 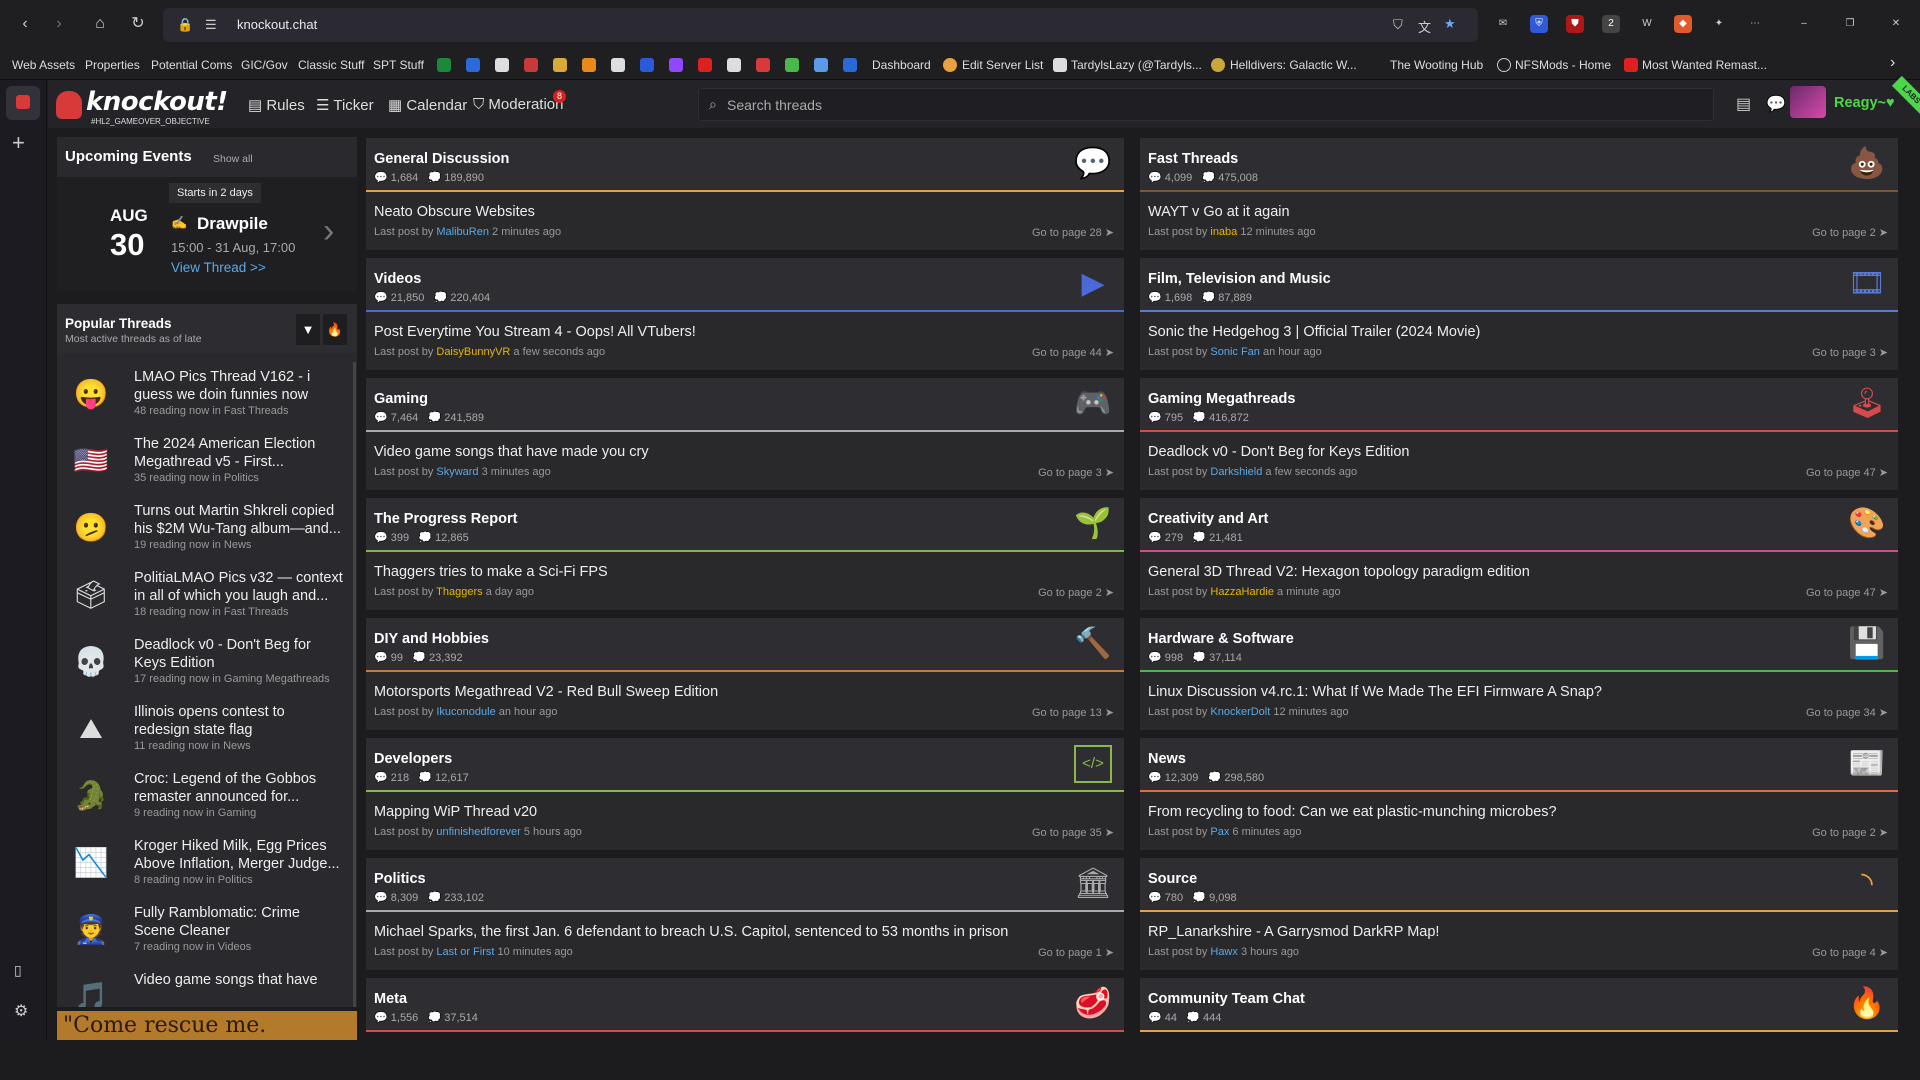 What do you see at coordinates (1519, 1029) in the screenshot?
I see `subforum-card: Community Team Chat 💬 44 💭 444 🔥` at bounding box center [1519, 1029].